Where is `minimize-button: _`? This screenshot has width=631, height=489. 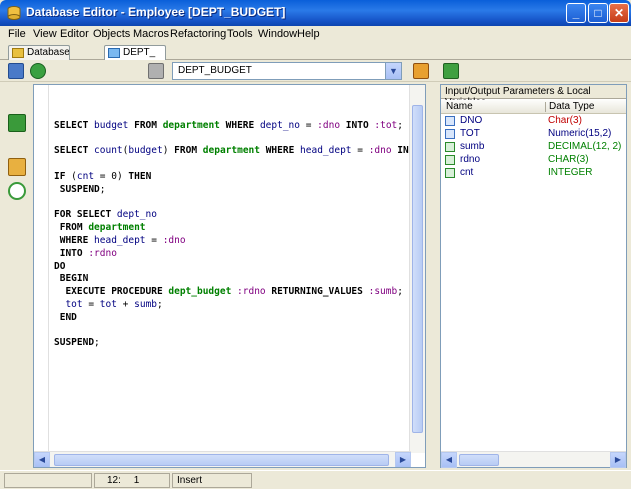
minimize-button: _ is located at coordinates (576, 13).